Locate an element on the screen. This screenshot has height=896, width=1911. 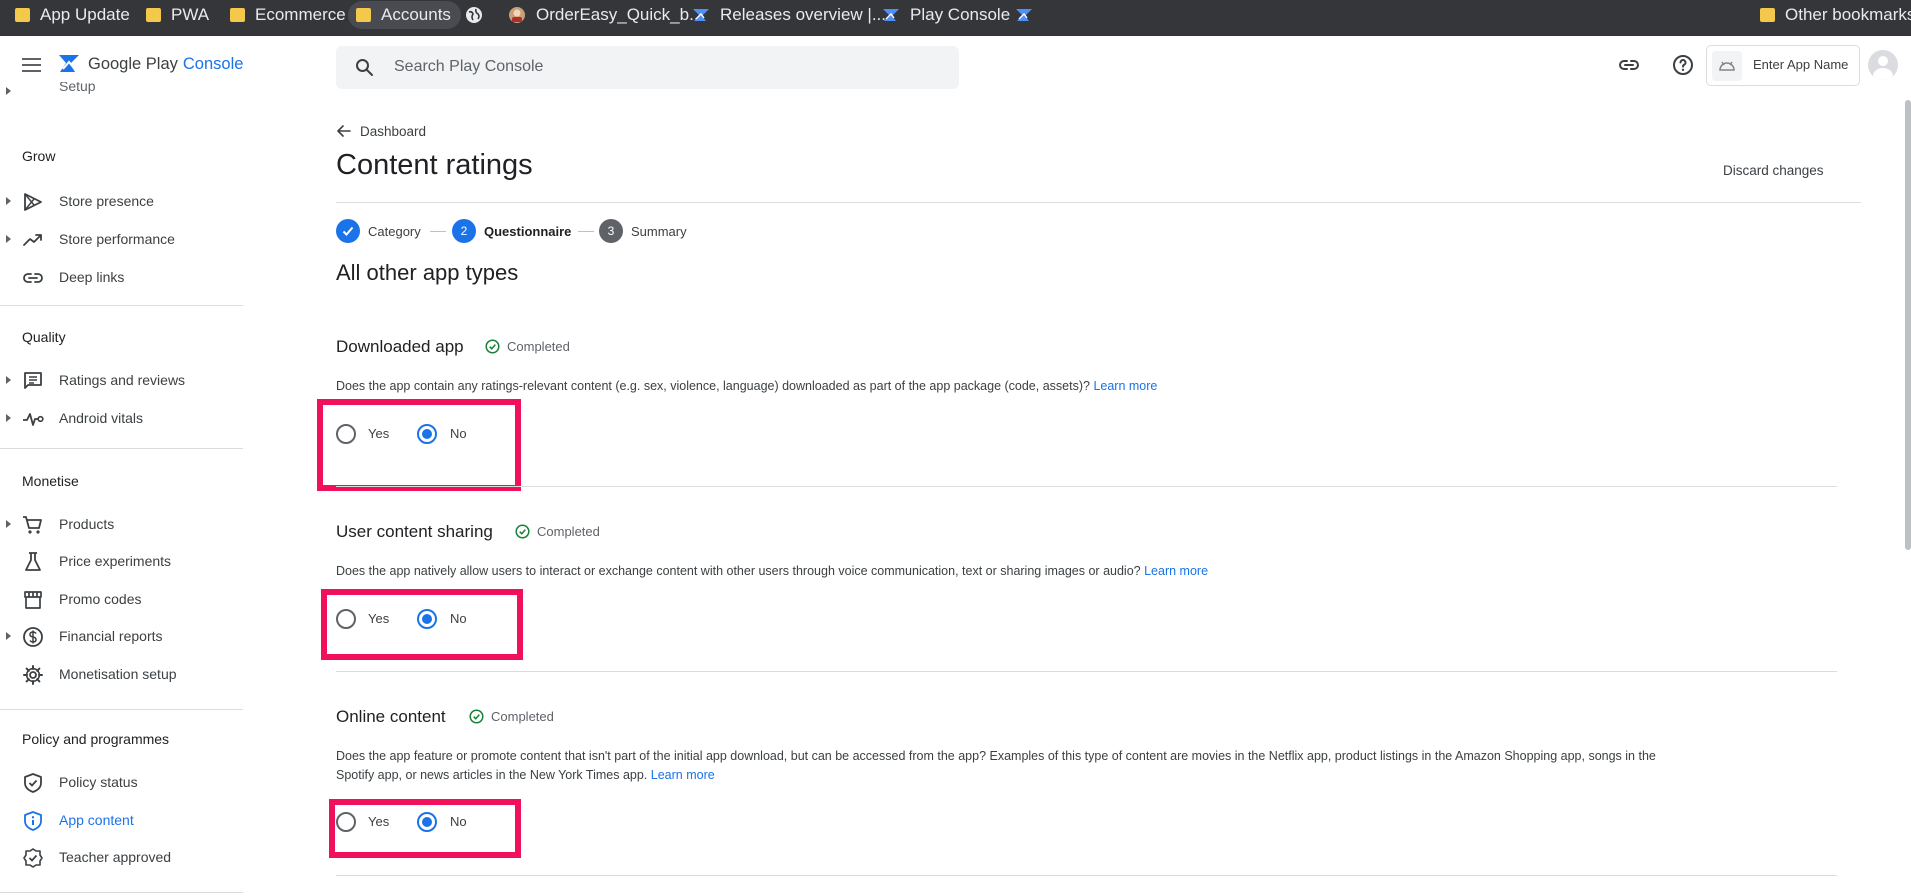
bookmark-accounts: Accounts is located at coordinates (404, 15).